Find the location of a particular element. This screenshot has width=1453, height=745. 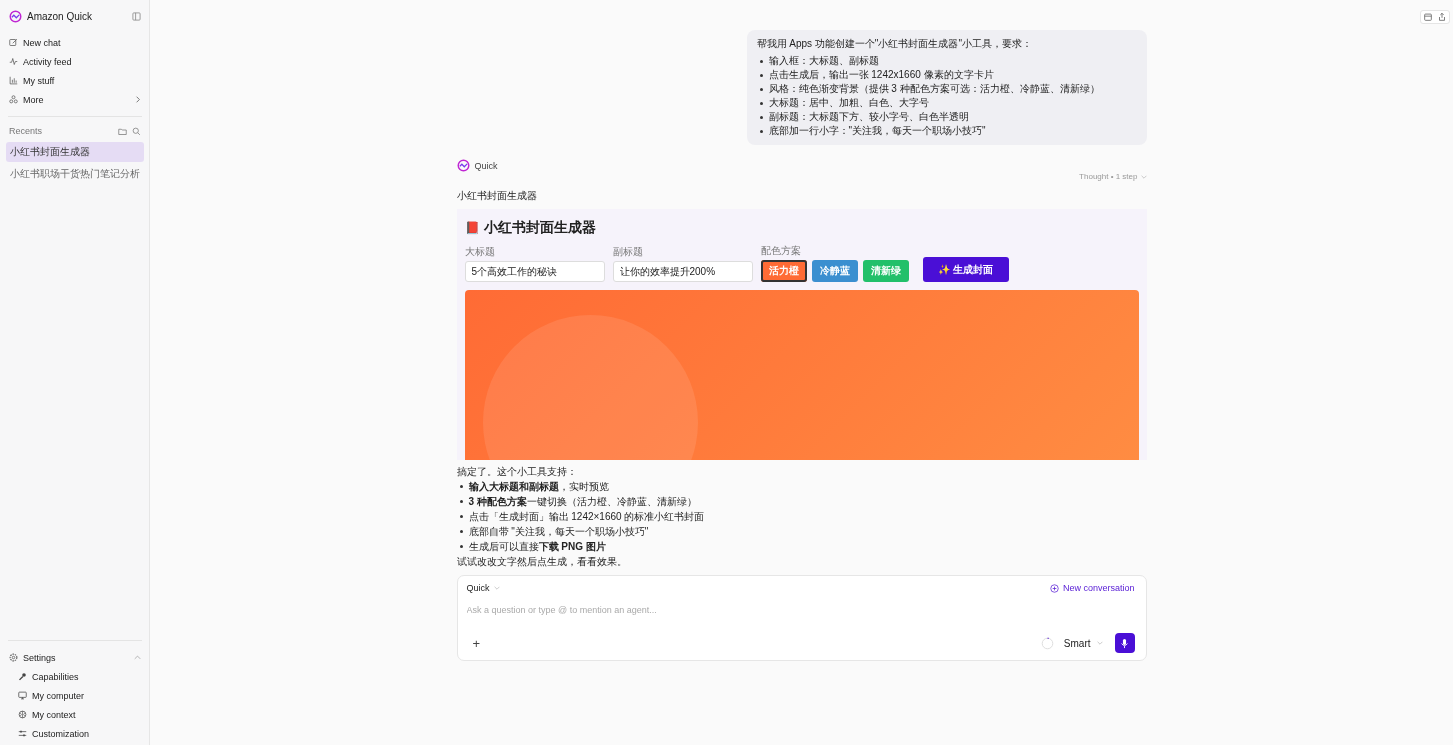

field-label: 配色方案 is located at coordinates (781, 251).